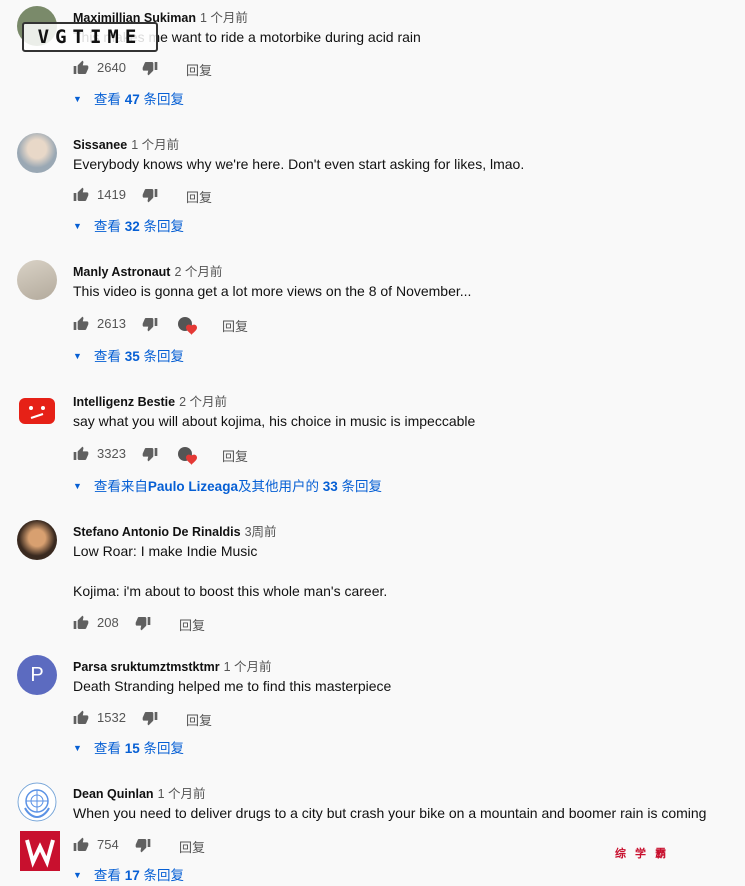 This screenshot has width=745, height=886. I want to click on comment-header: Stefano Antonio De Rinaldis 3周前, so click(175, 530).